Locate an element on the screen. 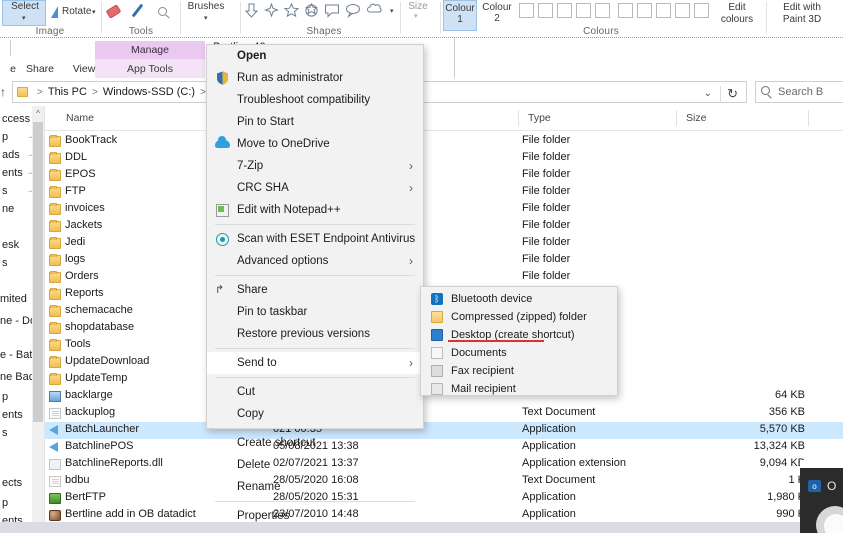 This screenshot has width=843, height=533. table-row: backuplog021 12:24Text Document356 KB is located at coordinates (444, 413).